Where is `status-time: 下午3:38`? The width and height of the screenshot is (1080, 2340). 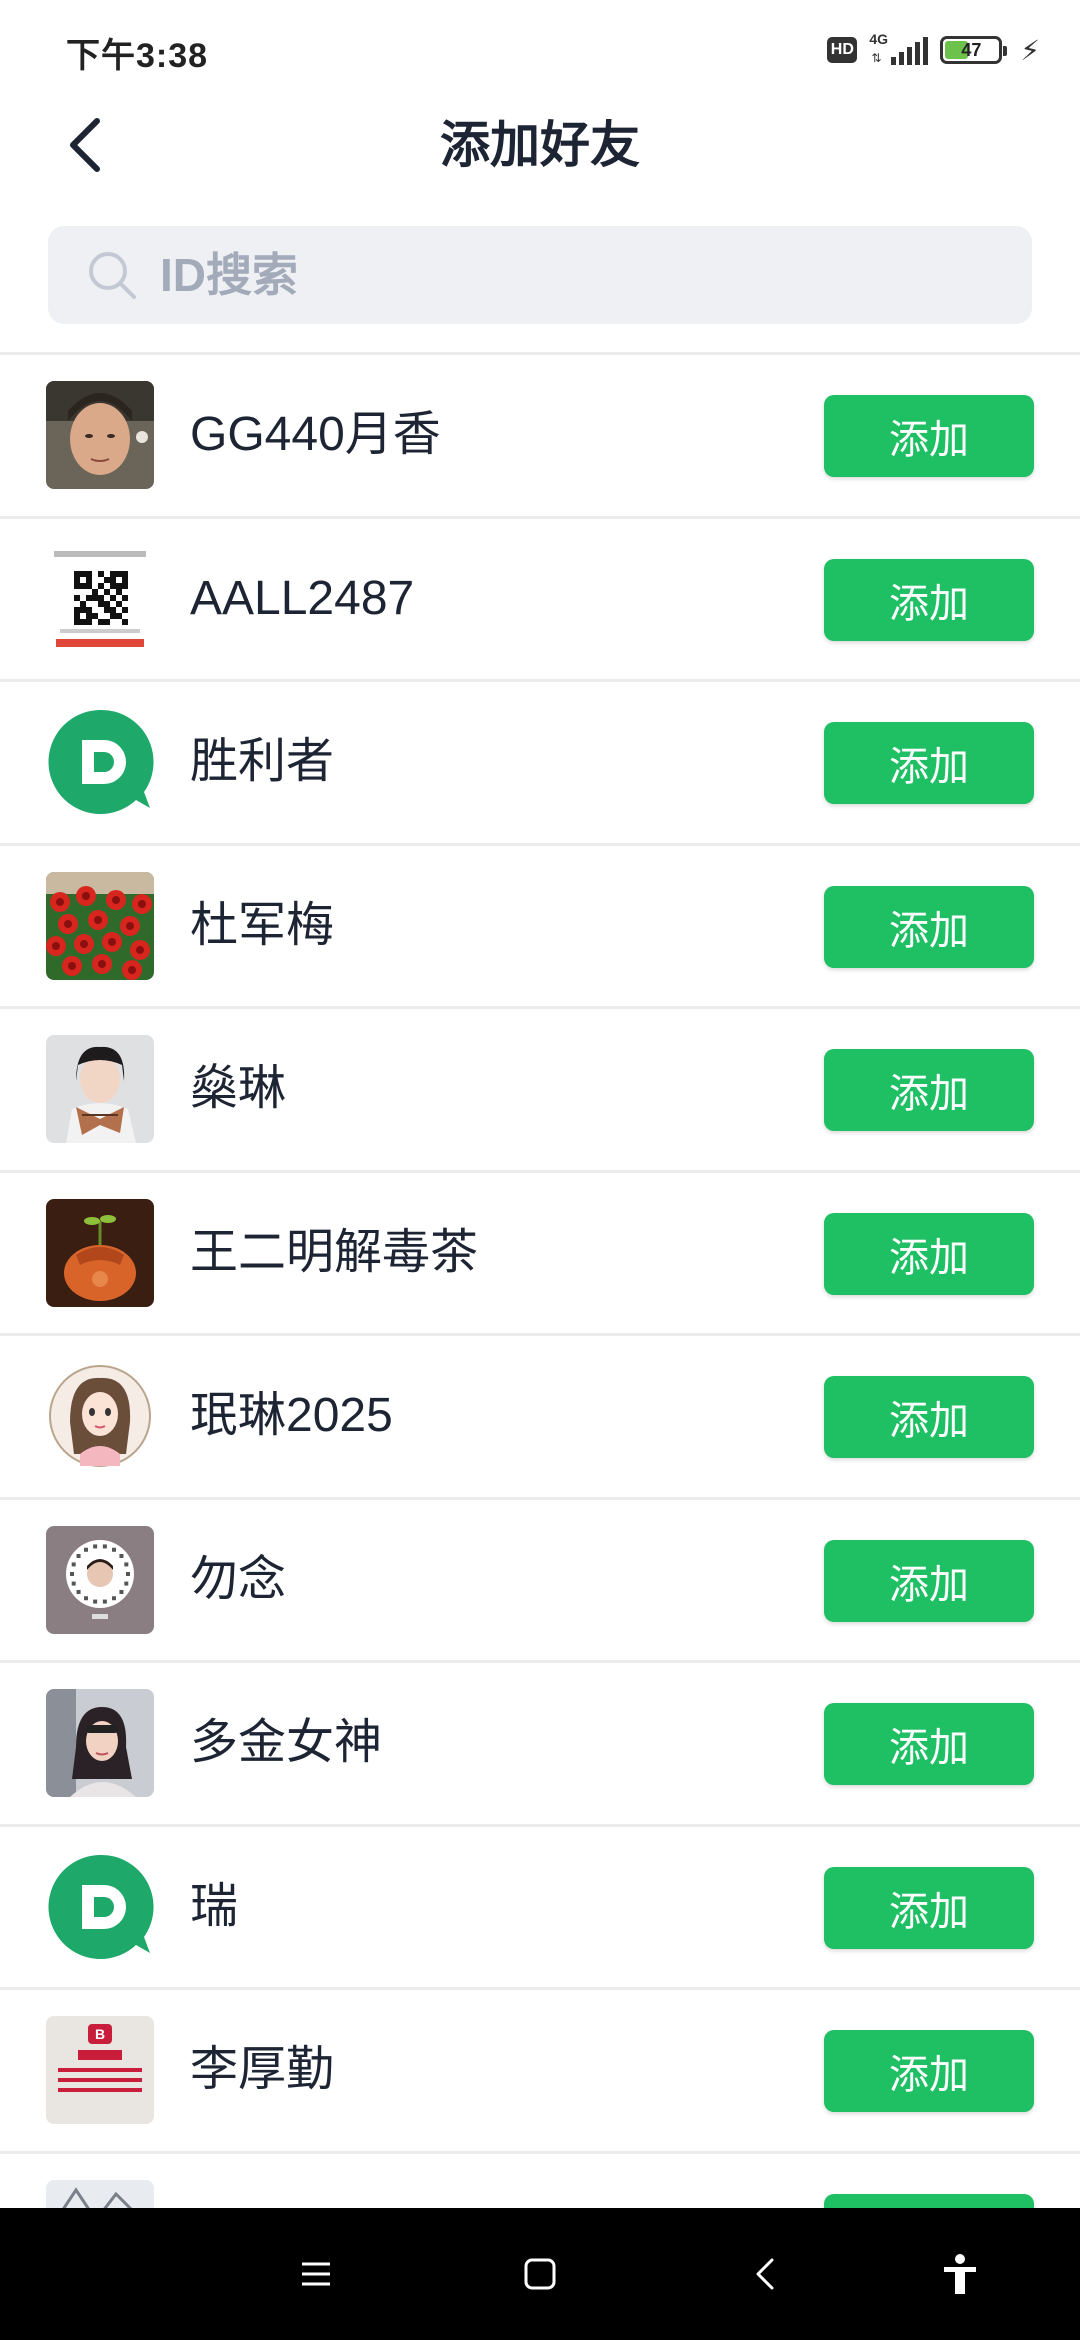
status-time: 下午3:38 is located at coordinates (137, 56).